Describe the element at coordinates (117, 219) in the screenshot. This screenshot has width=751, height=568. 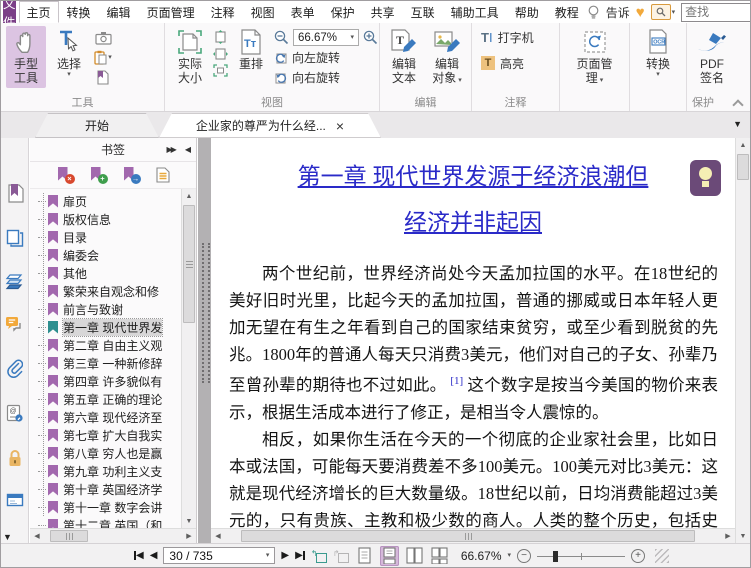
I see `bookmark-item: 版权信息` at that location.